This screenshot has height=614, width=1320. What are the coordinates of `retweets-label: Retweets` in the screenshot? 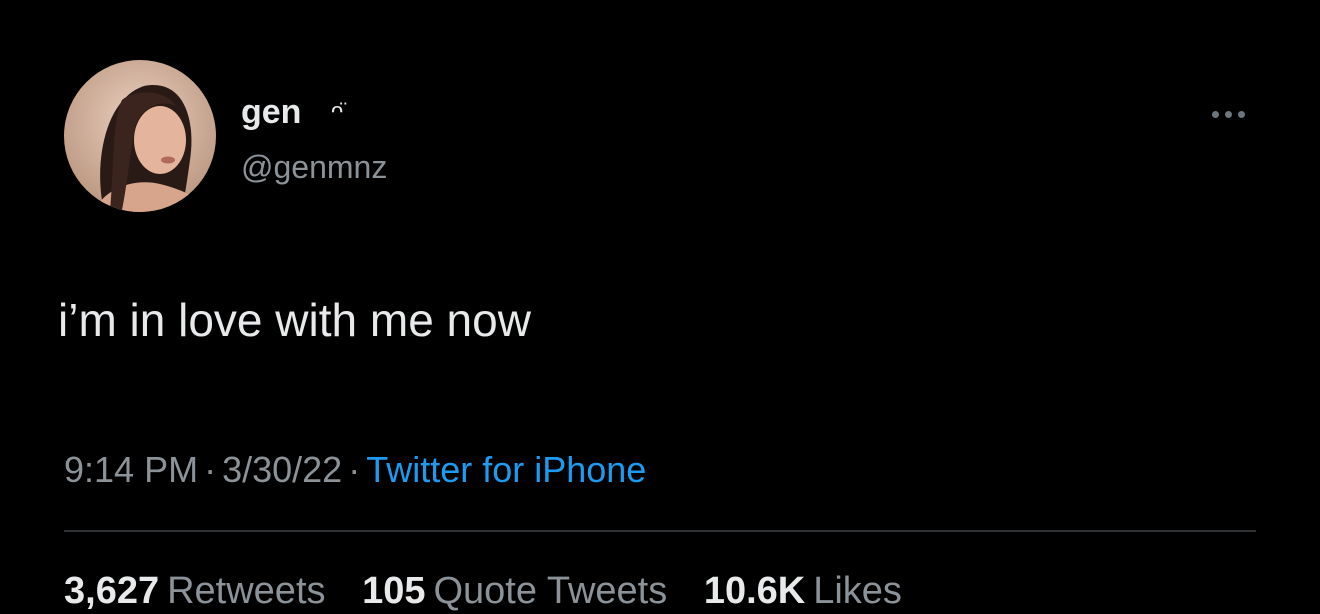 It's located at (246, 591).